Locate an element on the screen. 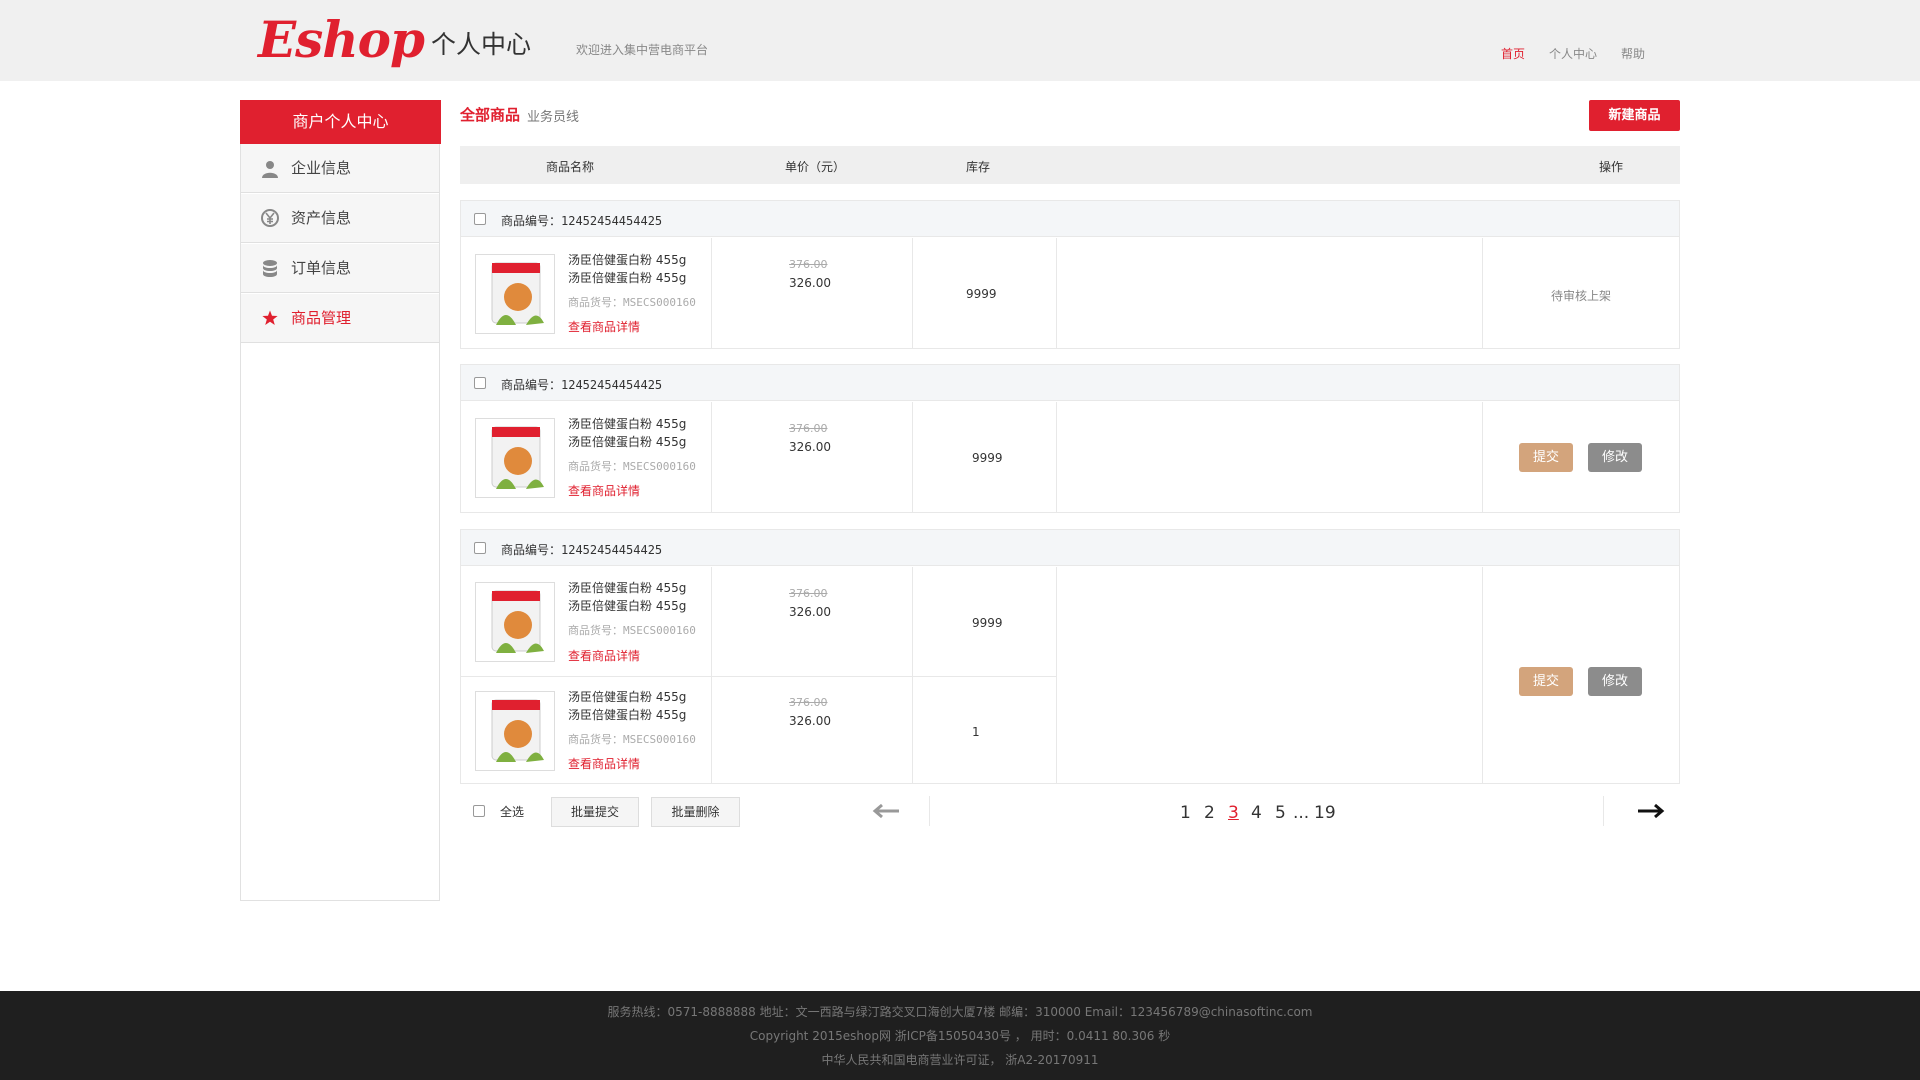 The height and width of the screenshot is (1080, 1920). sidebar-item-label: 企业信息 is located at coordinates (321, 168).